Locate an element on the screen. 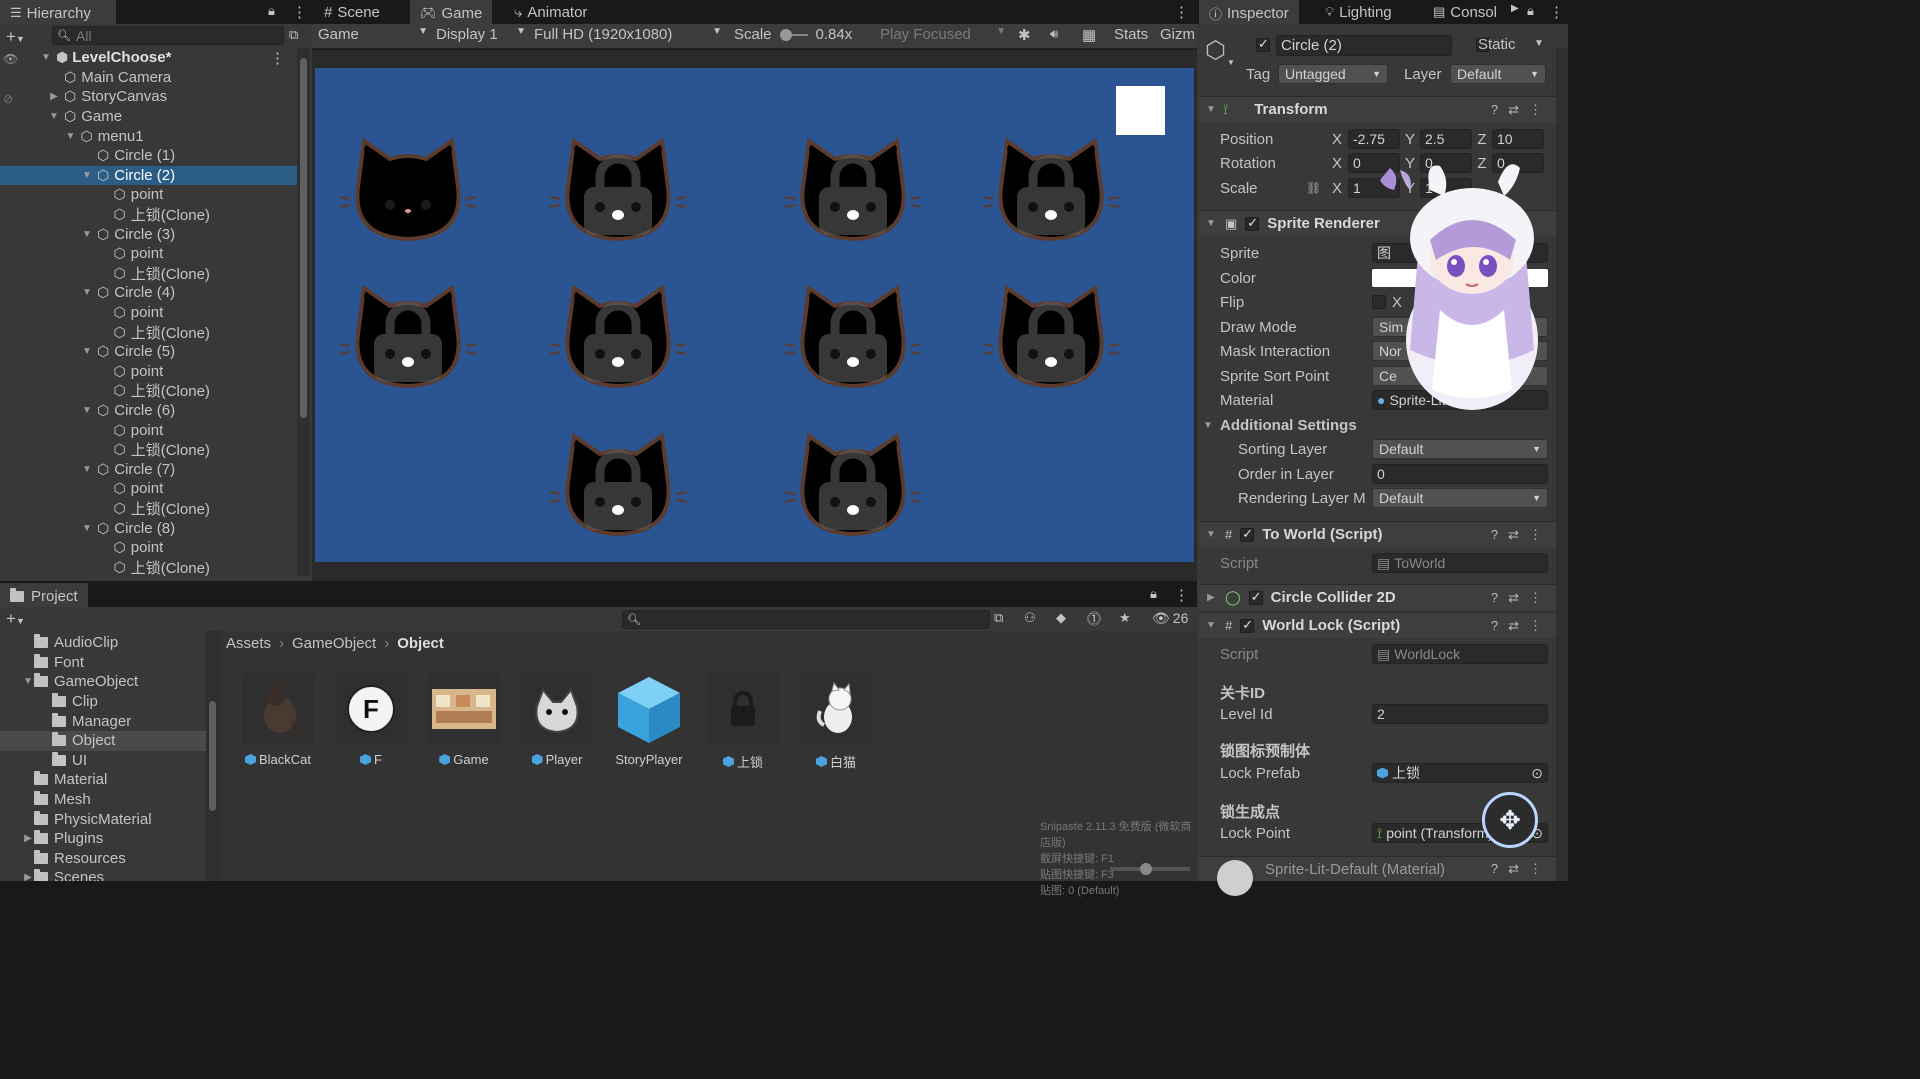 The height and width of the screenshot is (1079, 1920). icon-dropdown-arrow: ▼ is located at coordinates (1231, 62).